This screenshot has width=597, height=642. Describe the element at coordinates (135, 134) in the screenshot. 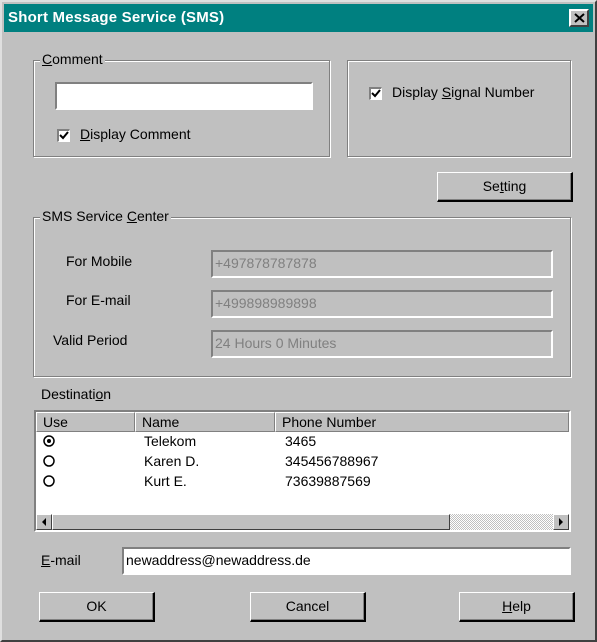

I see `display-comment-label: Display Comment` at that location.